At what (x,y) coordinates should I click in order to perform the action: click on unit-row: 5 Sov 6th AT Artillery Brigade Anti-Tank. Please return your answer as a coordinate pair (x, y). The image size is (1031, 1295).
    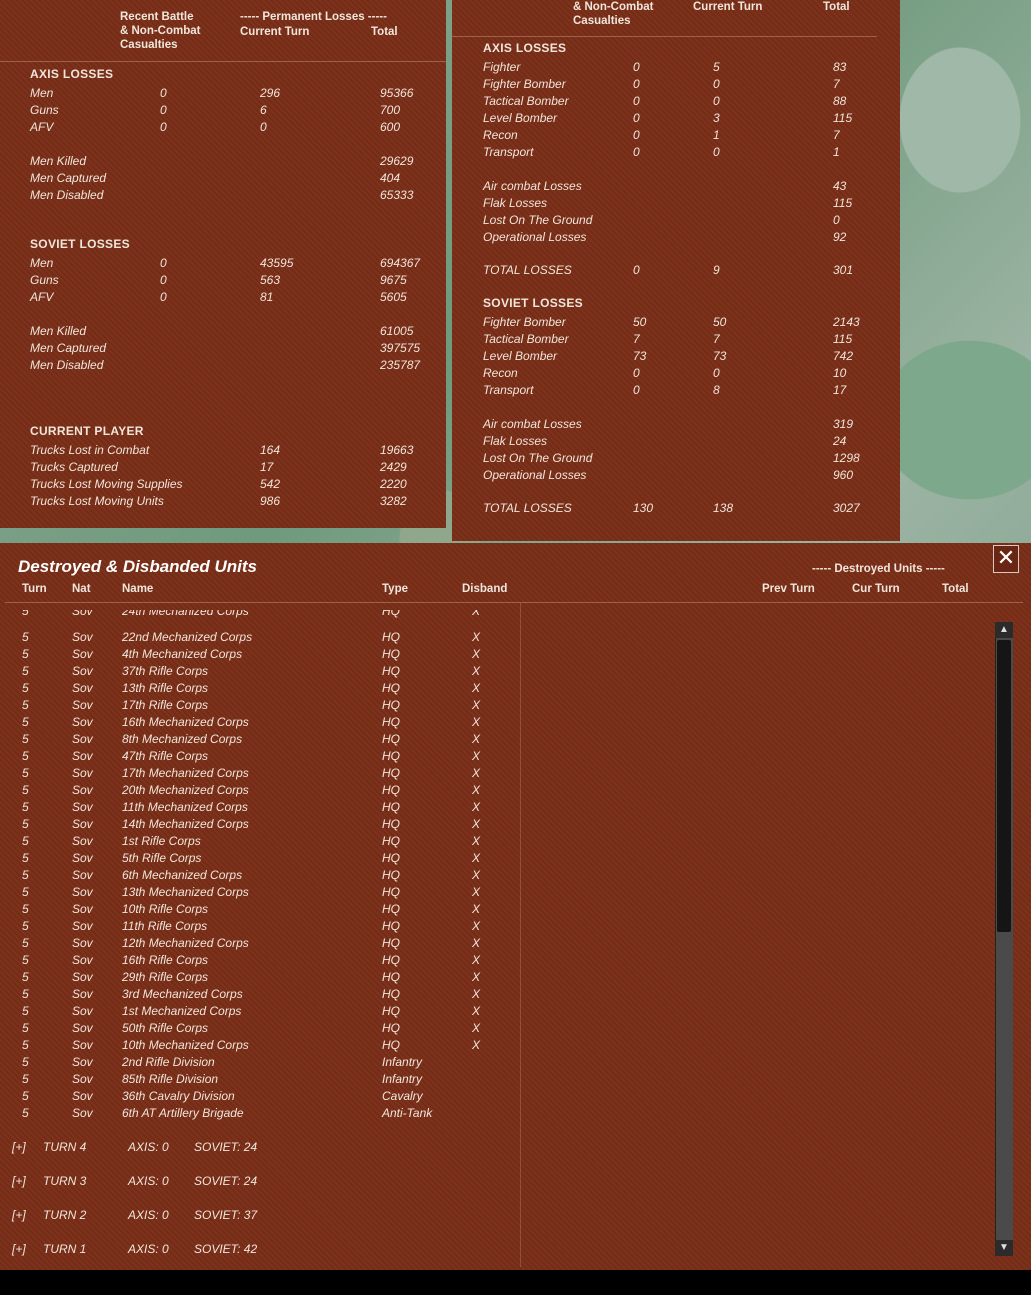
    Looking at the image, I should click on (260, 1113).